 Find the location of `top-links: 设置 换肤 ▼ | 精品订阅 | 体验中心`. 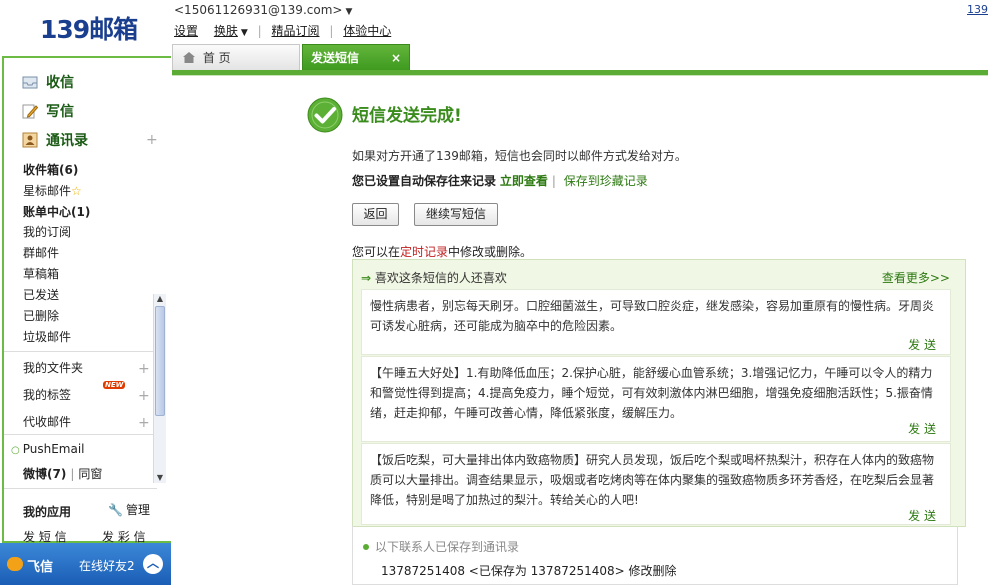

top-links: 设置 换肤 ▼ | 精品订阅 | 体验中心 is located at coordinates (282, 30).